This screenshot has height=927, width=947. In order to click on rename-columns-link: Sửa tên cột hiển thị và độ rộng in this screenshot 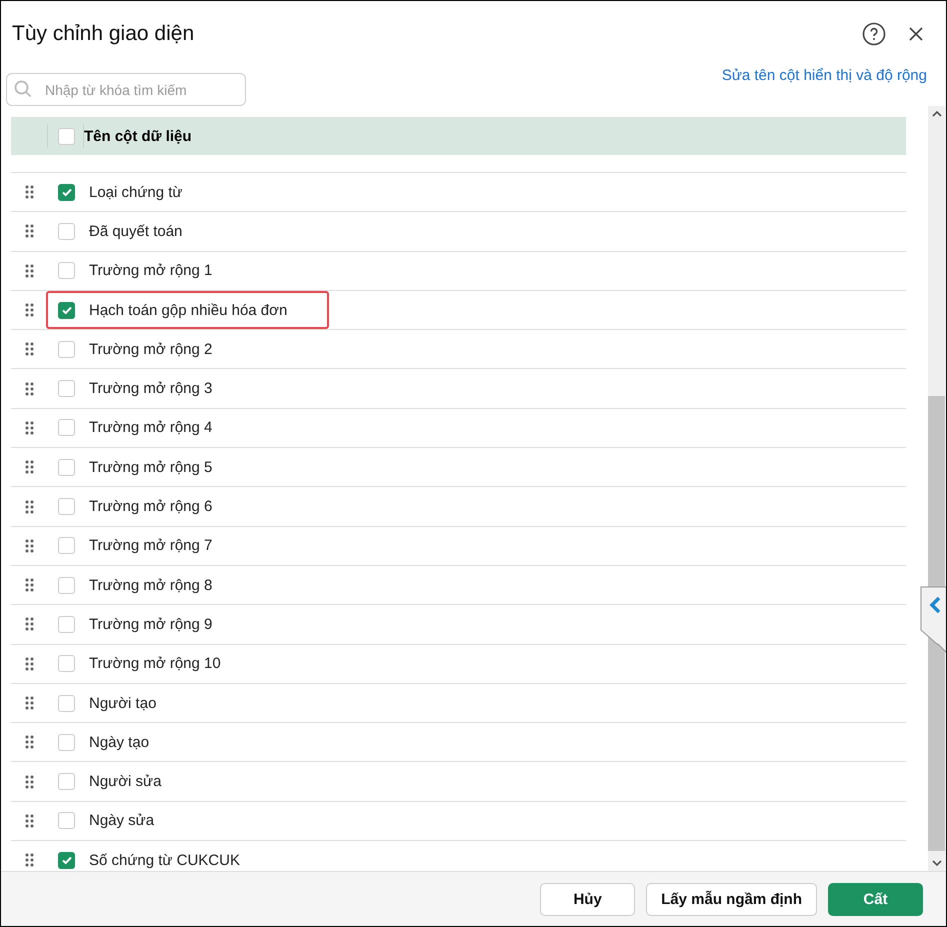, I will do `click(824, 75)`.